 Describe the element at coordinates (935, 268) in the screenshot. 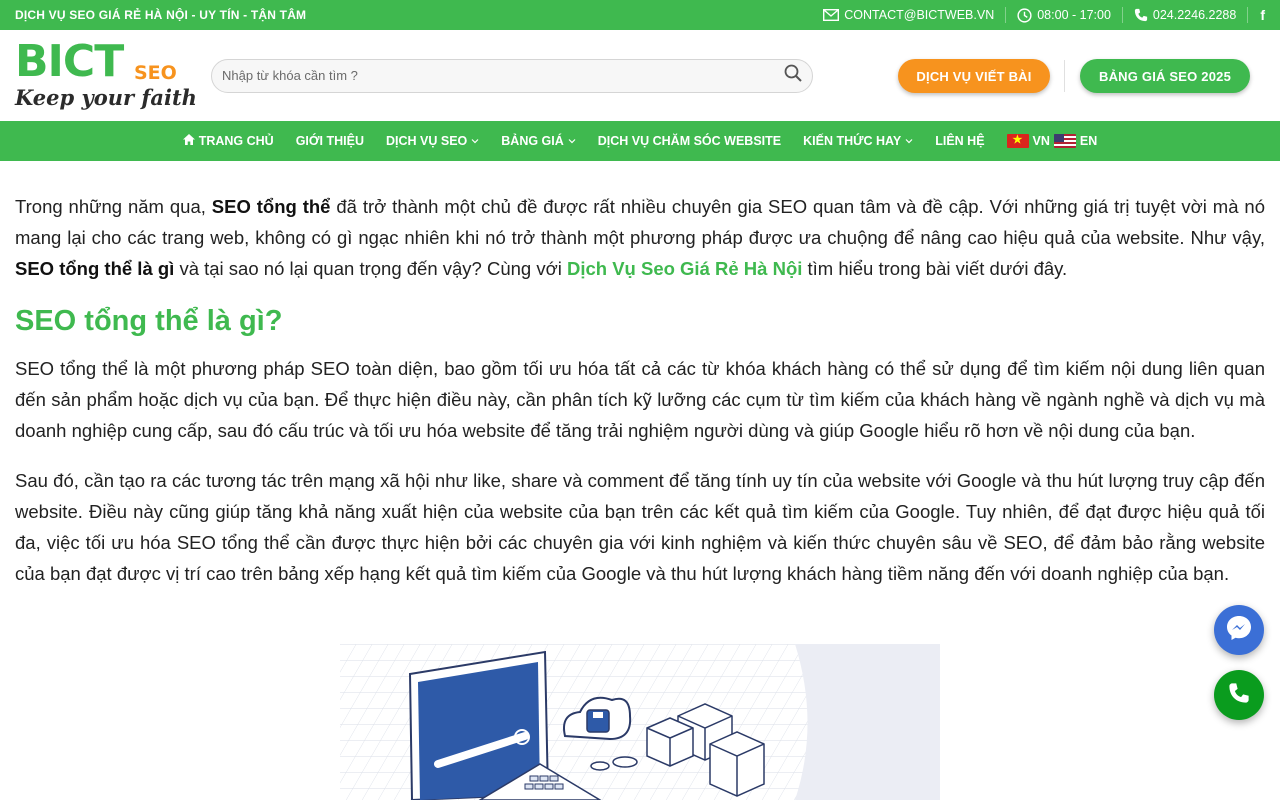

I see `intro-text-4: tìm hiểu trong bài viết dưới đây.` at that location.